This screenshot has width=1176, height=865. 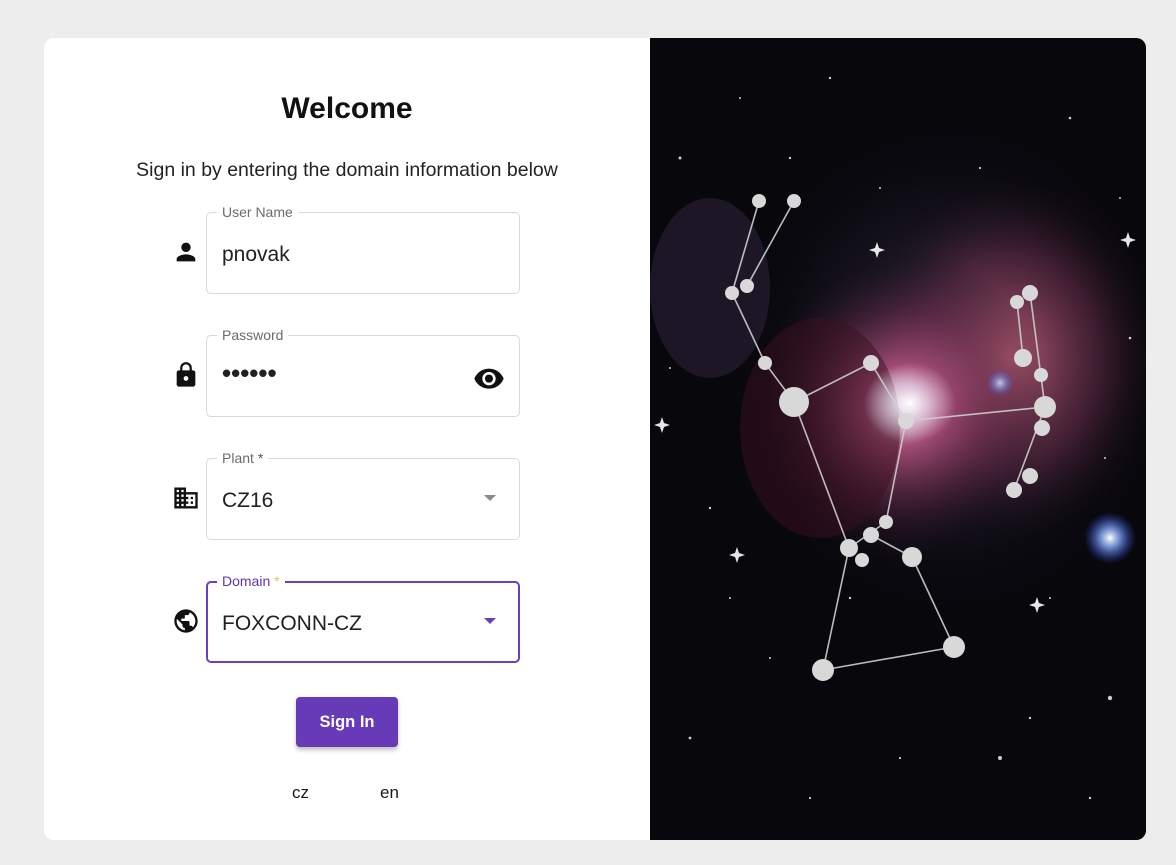 What do you see at coordinates (247, 501) in the screenshot?
I see `plant-value: CZ16` at bounding box center [247, 501].